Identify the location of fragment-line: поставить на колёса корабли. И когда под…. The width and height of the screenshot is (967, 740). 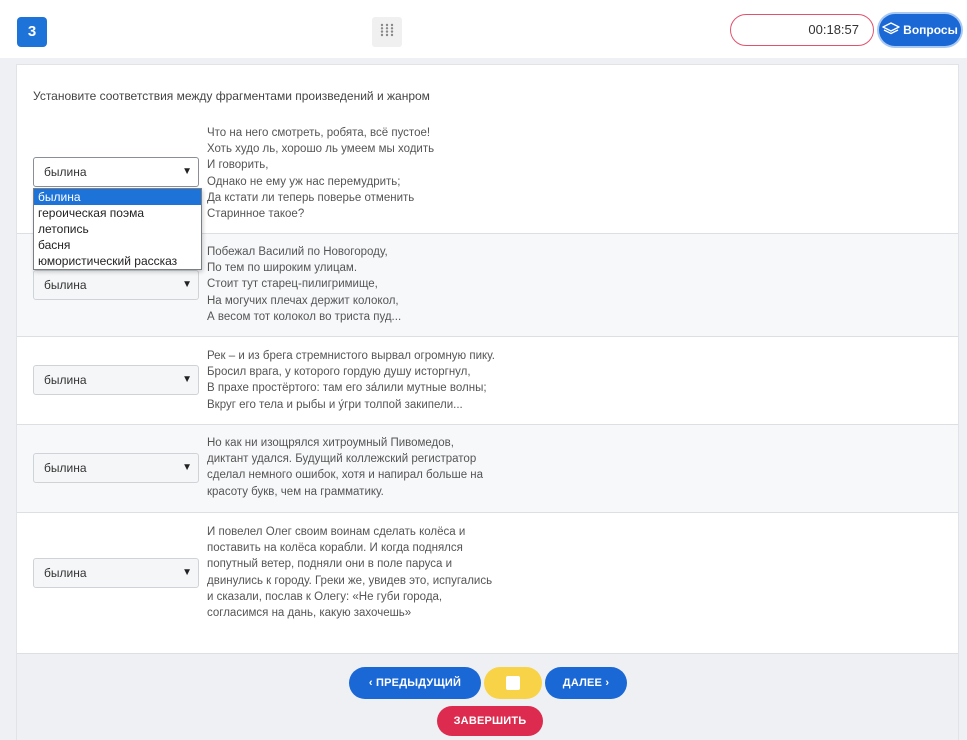
(335, 548).